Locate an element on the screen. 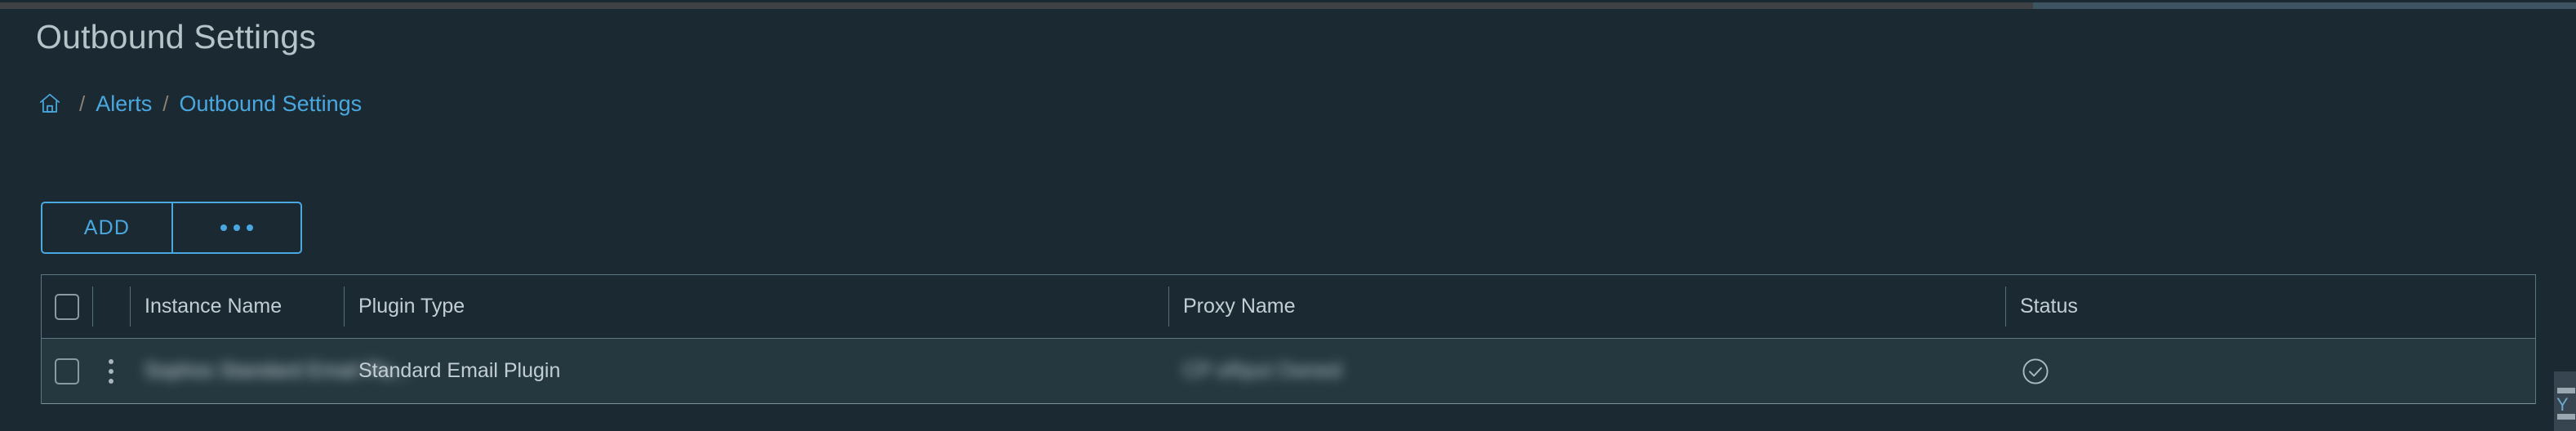 Image resolution: width=2576 pixels, height=431 pixels. edge-widget-bar-top is located at coordinates (2566, 390).